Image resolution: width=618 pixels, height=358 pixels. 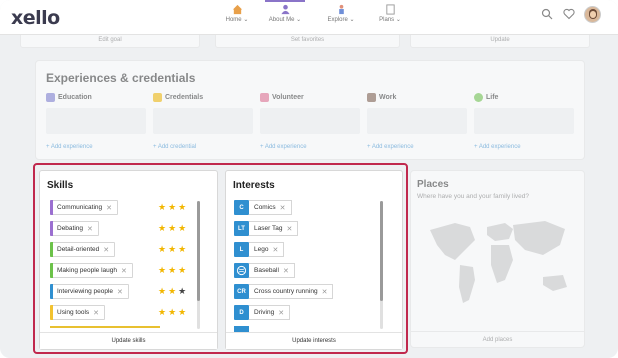 I want to click on nav-plans: Plans ⌄, so click(x=390, y=12).